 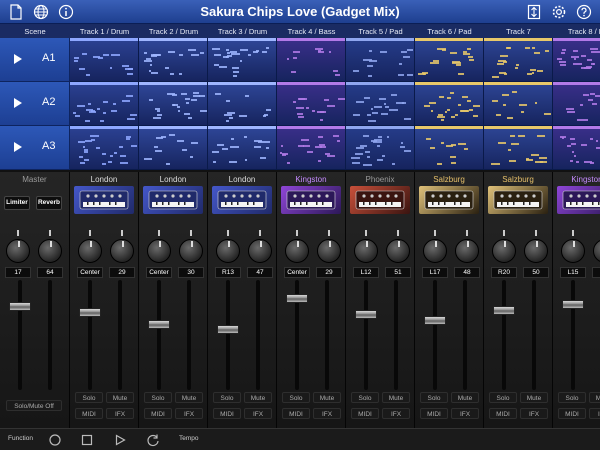 I want to click on scene-button: A2, so click(x=35, y=104).